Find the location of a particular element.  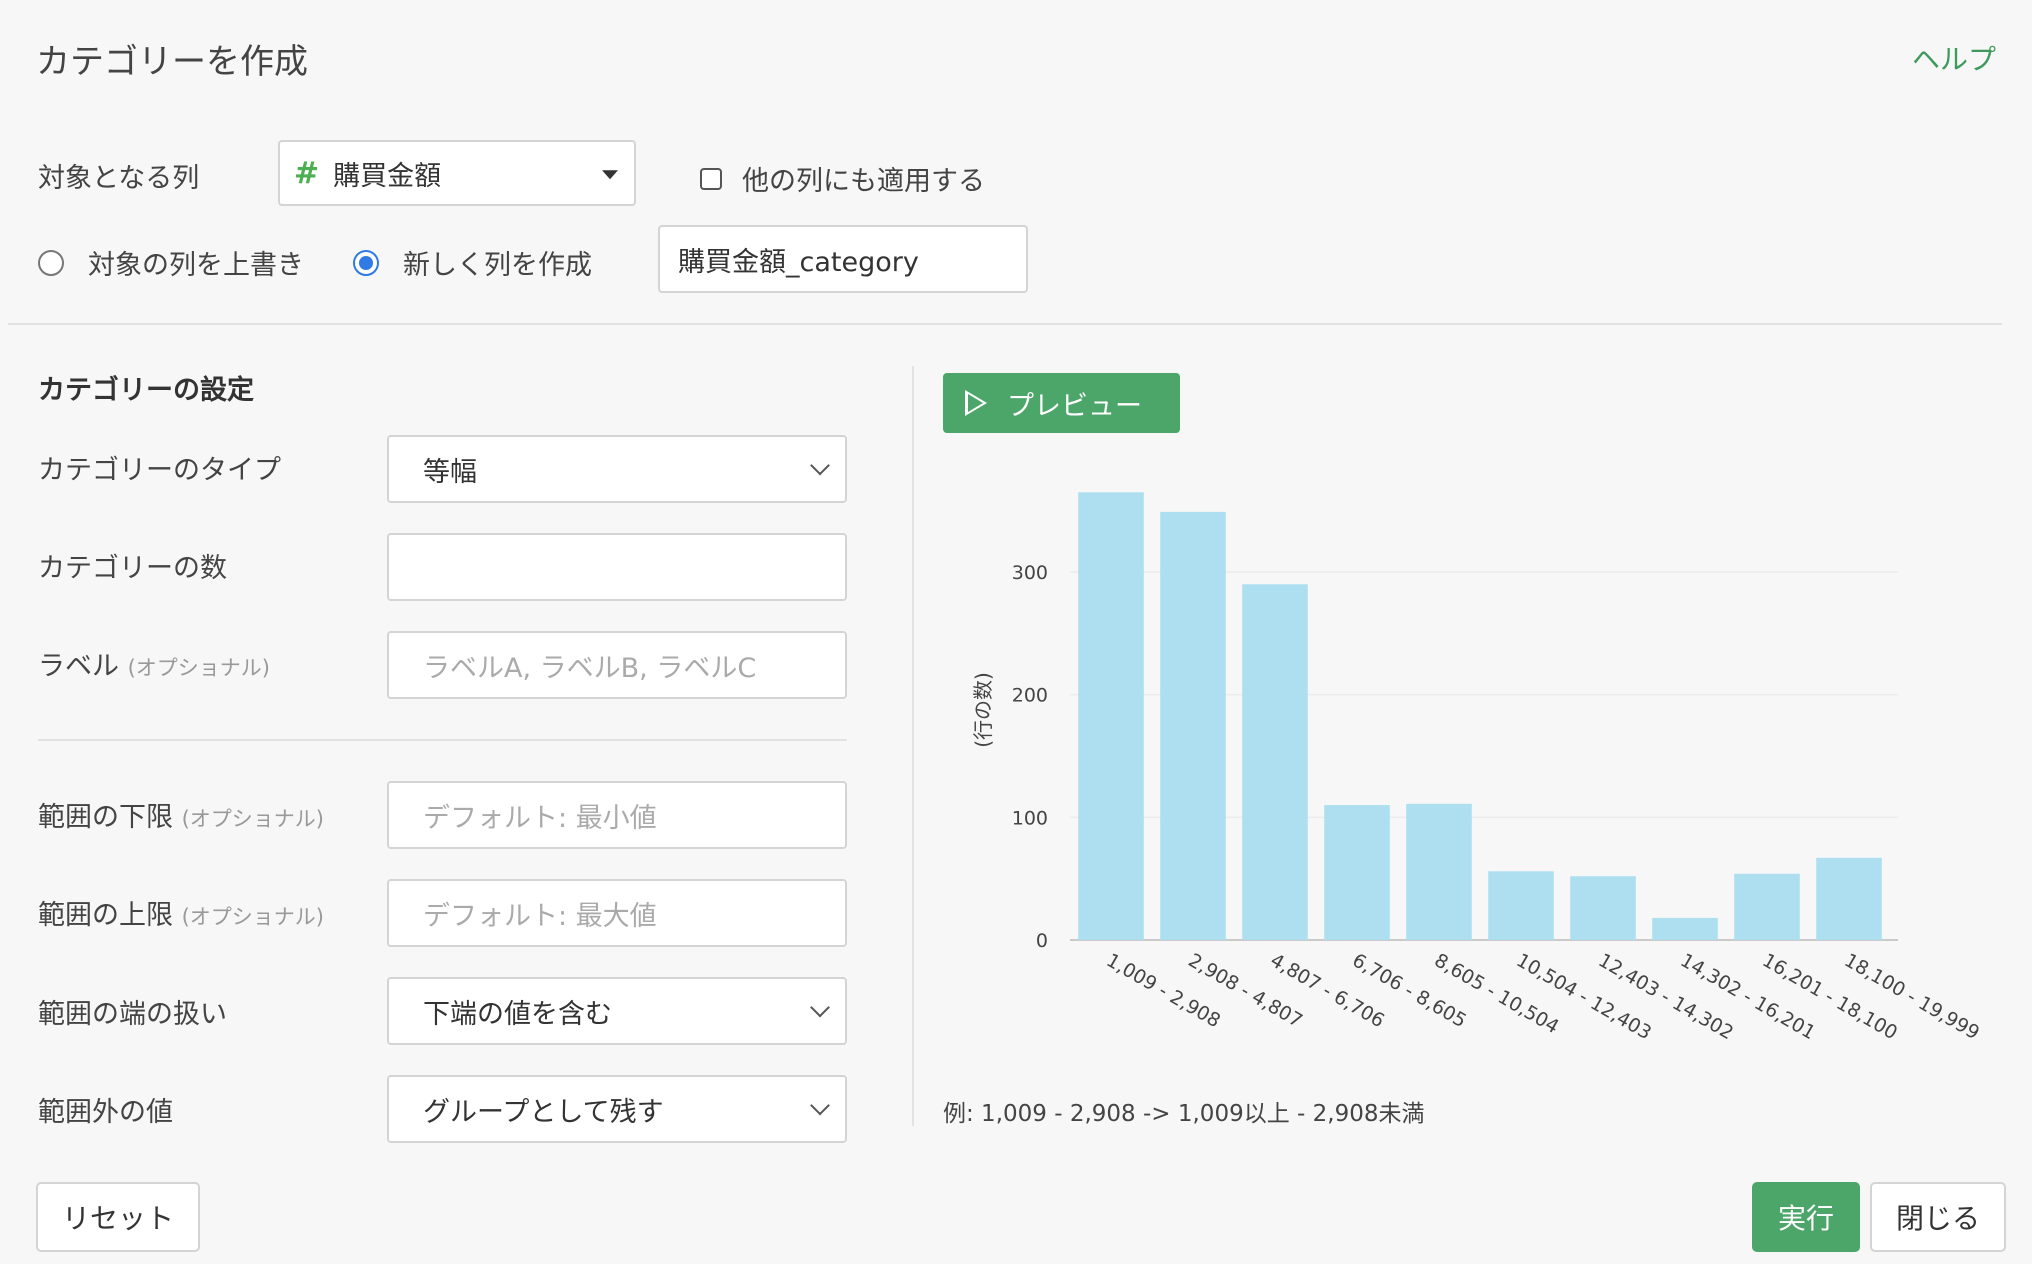

upper-bound-input: デフォルト: 最大値 is located at coordinates (617, 913).